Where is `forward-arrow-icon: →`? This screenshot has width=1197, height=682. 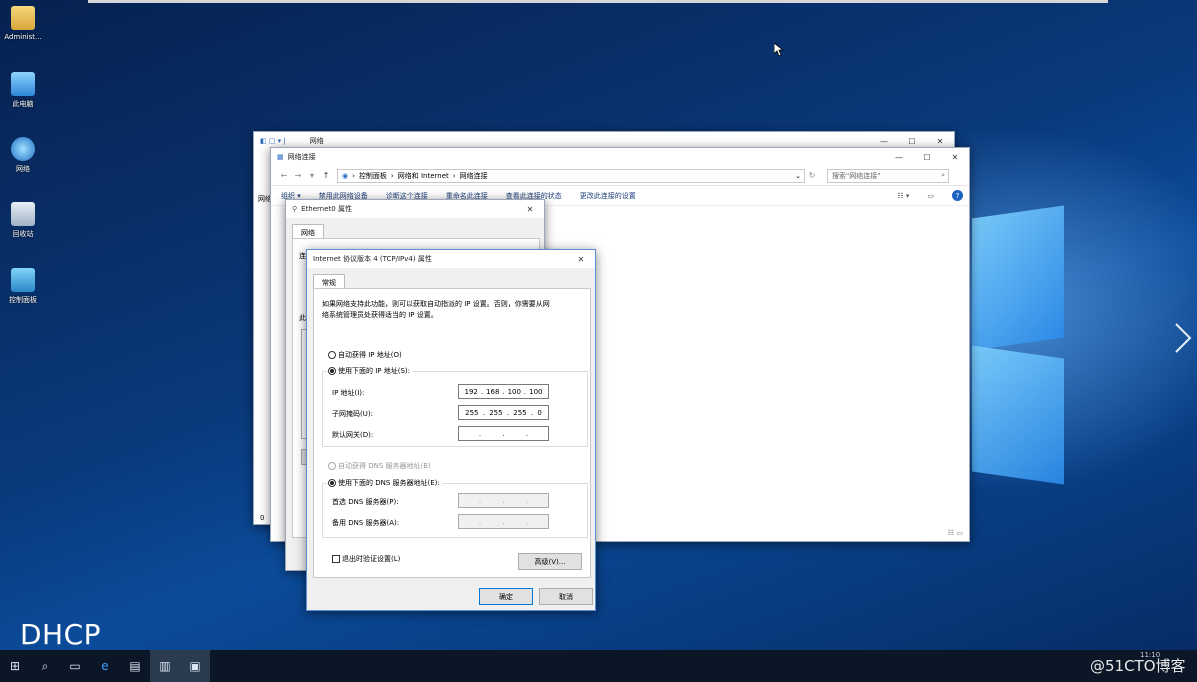 forward-arrow-icon: → is located at coordinates (298, 175).